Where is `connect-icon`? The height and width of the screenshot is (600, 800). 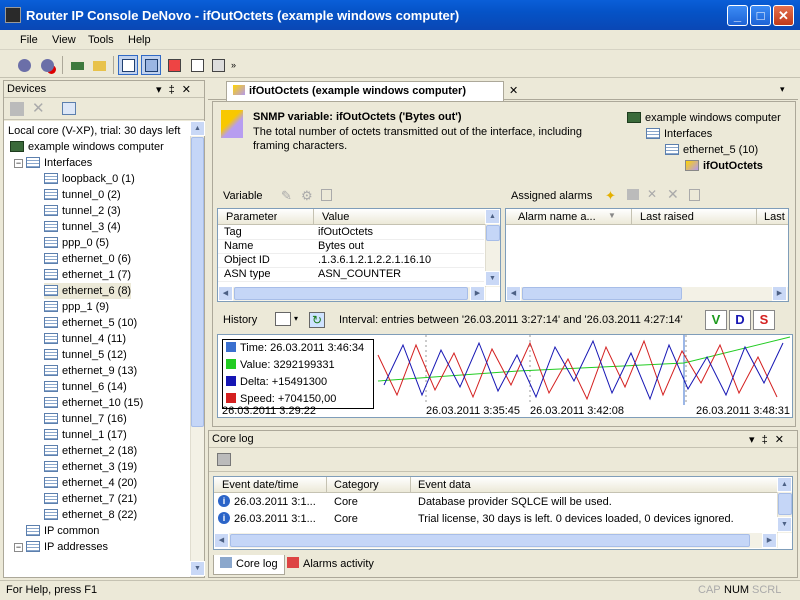
connect-icon is located at coordinates (24, 65).